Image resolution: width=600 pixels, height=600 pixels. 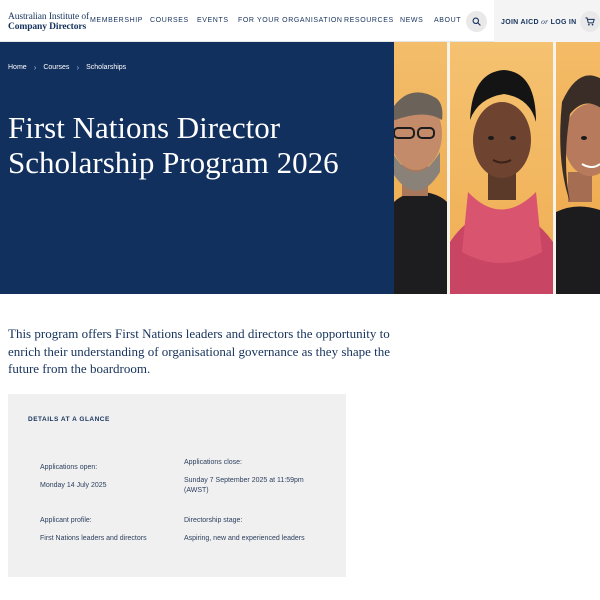 I want to click on details-heading: DETAILS AT A GLANCE, so click(x=69, y=419).